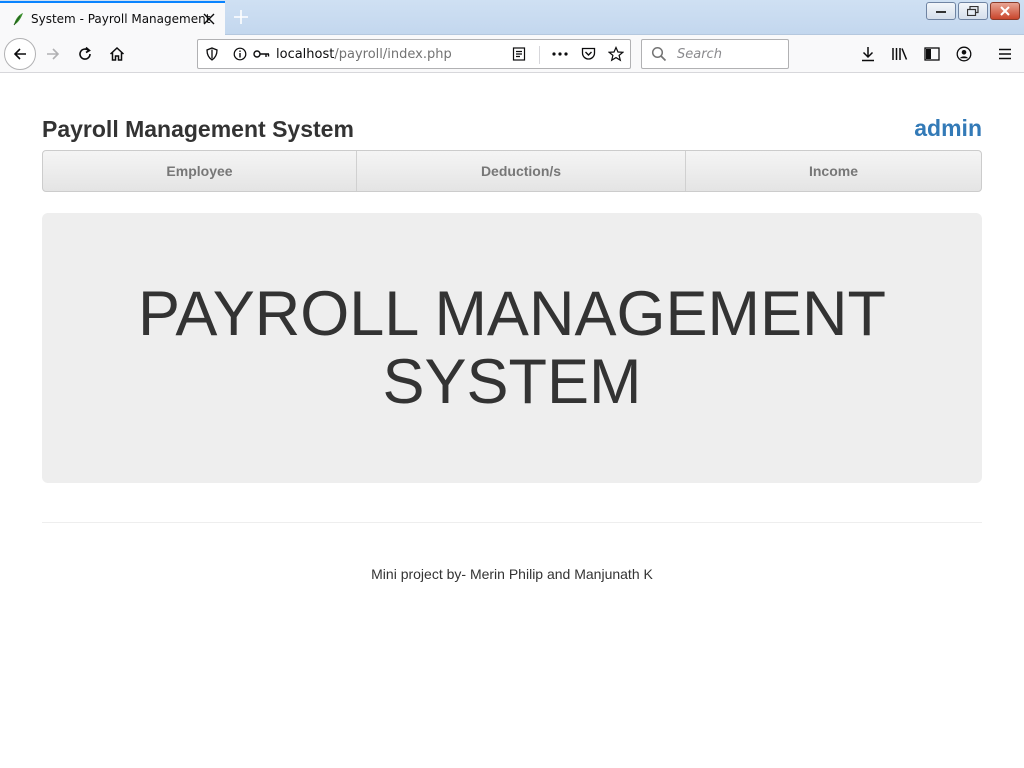 The image size is (1024, 768). I want to click on forward-arrow-icon, so click(53, 54).